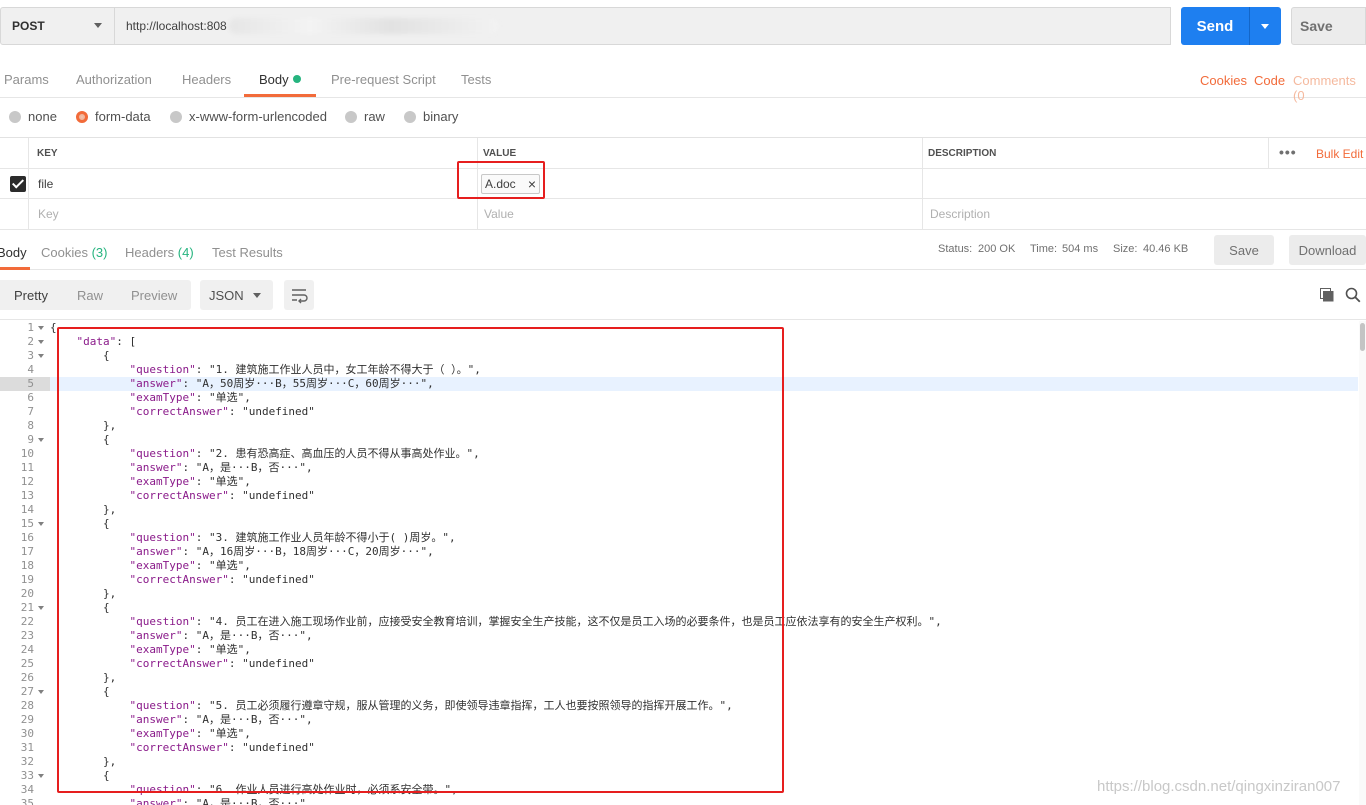 The height and width of the screenshot is (805, 1366). I want to click on cookies-count: (3), so click(99, 252).